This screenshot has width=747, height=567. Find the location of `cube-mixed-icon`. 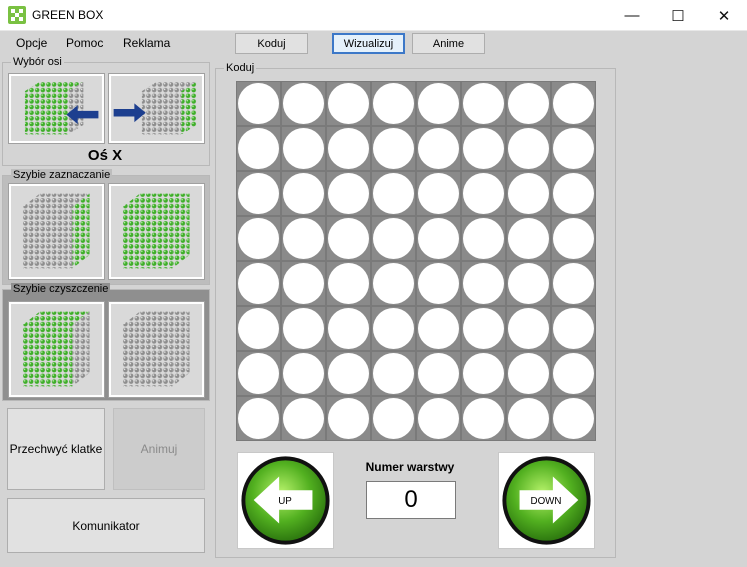

cube-mixed-icon is located at coordinates (56, 231).